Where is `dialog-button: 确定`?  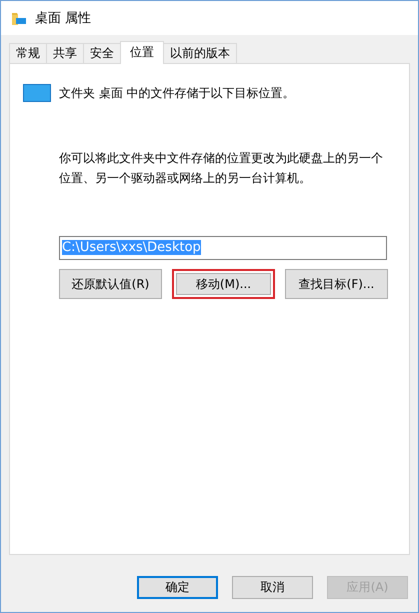 dialog-button: 确定 is located at coordinates (177, 587).